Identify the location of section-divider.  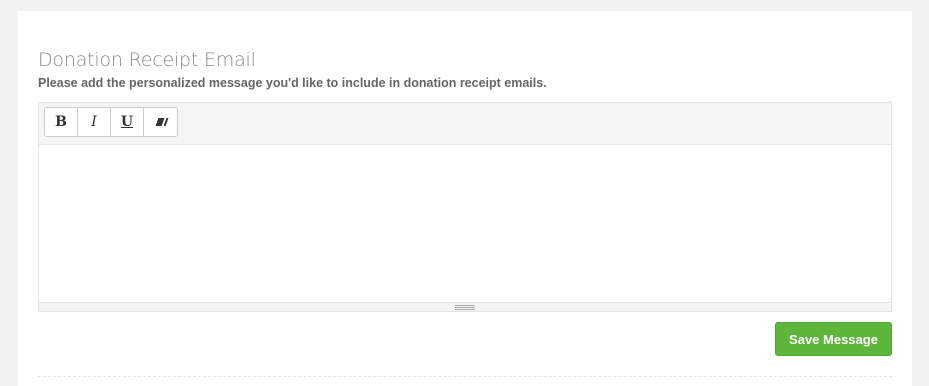
(465, 376).